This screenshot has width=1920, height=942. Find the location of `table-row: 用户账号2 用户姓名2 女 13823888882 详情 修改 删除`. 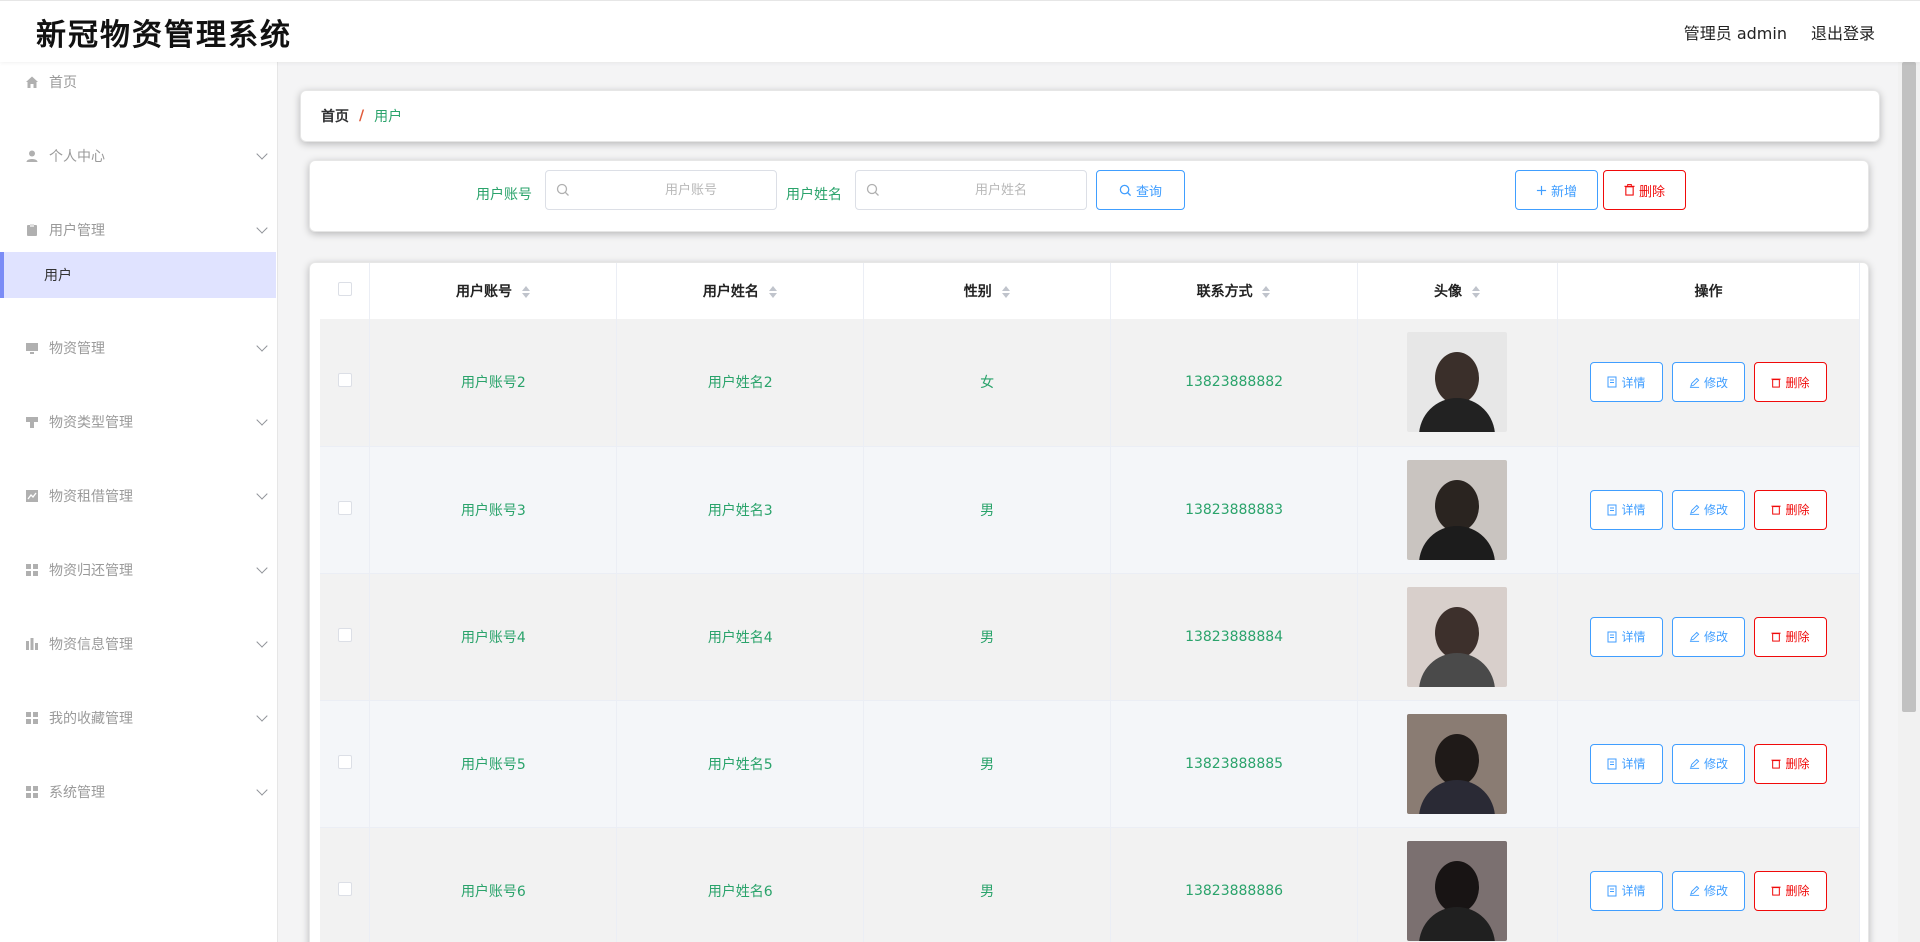

table-row: 用户账号2 用户姓名2 女 13823888882 详情 修改 删除 is located at coordinates (1090, 383).